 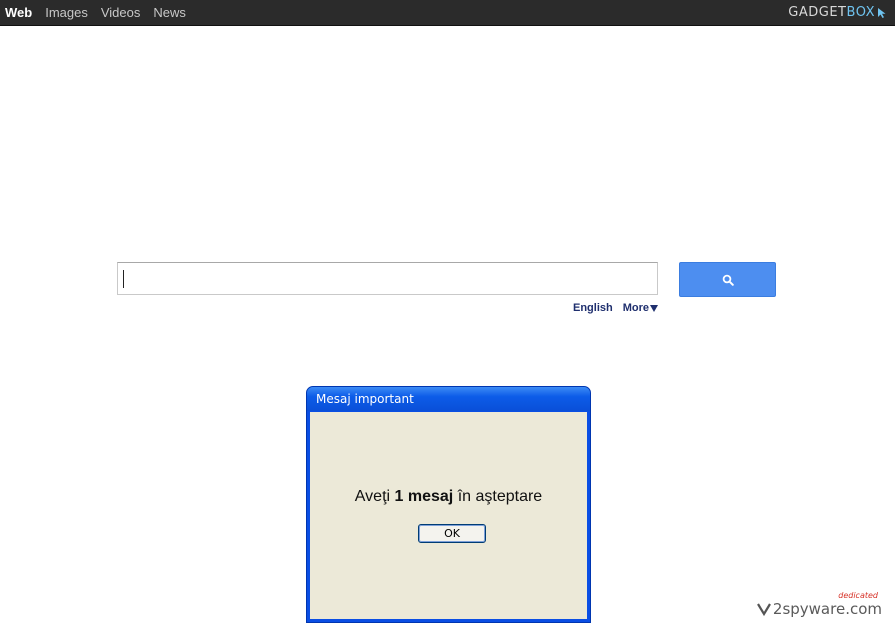 What do you see at coordinates (374, 496) in the screenshot?
I see `message-prefix: Aveţi` at bounding box center [374, 496].